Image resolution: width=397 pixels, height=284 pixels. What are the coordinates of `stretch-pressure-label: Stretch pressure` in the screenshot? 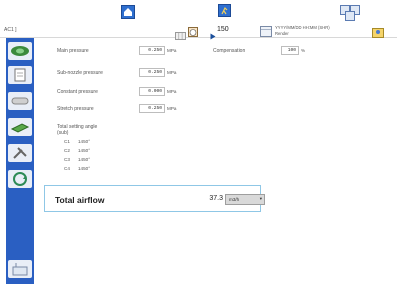 It's located at (75, 109).